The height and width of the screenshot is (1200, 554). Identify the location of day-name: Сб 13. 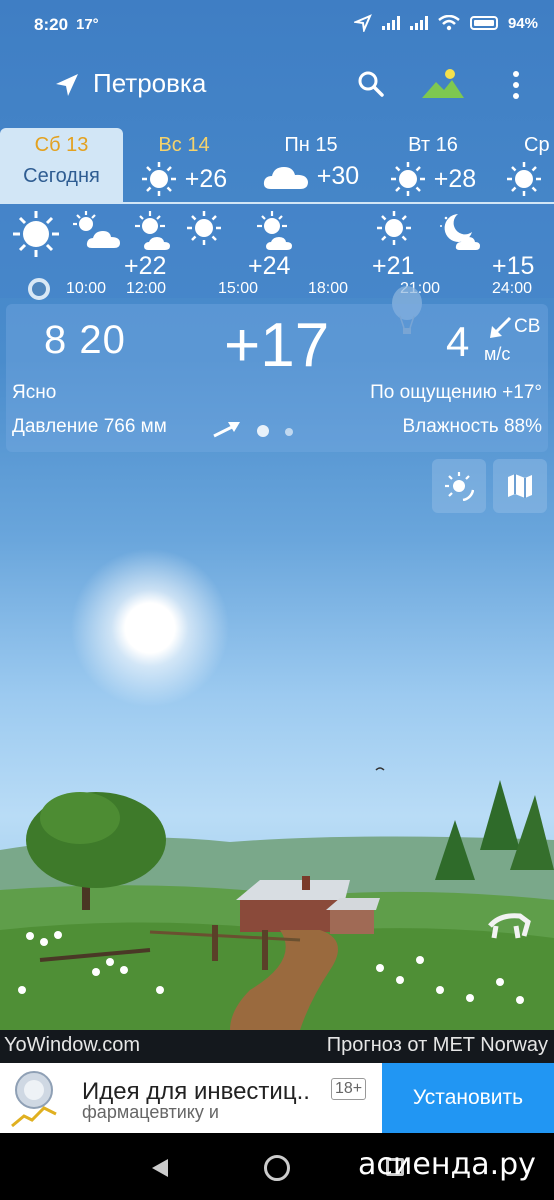
(61, 145).